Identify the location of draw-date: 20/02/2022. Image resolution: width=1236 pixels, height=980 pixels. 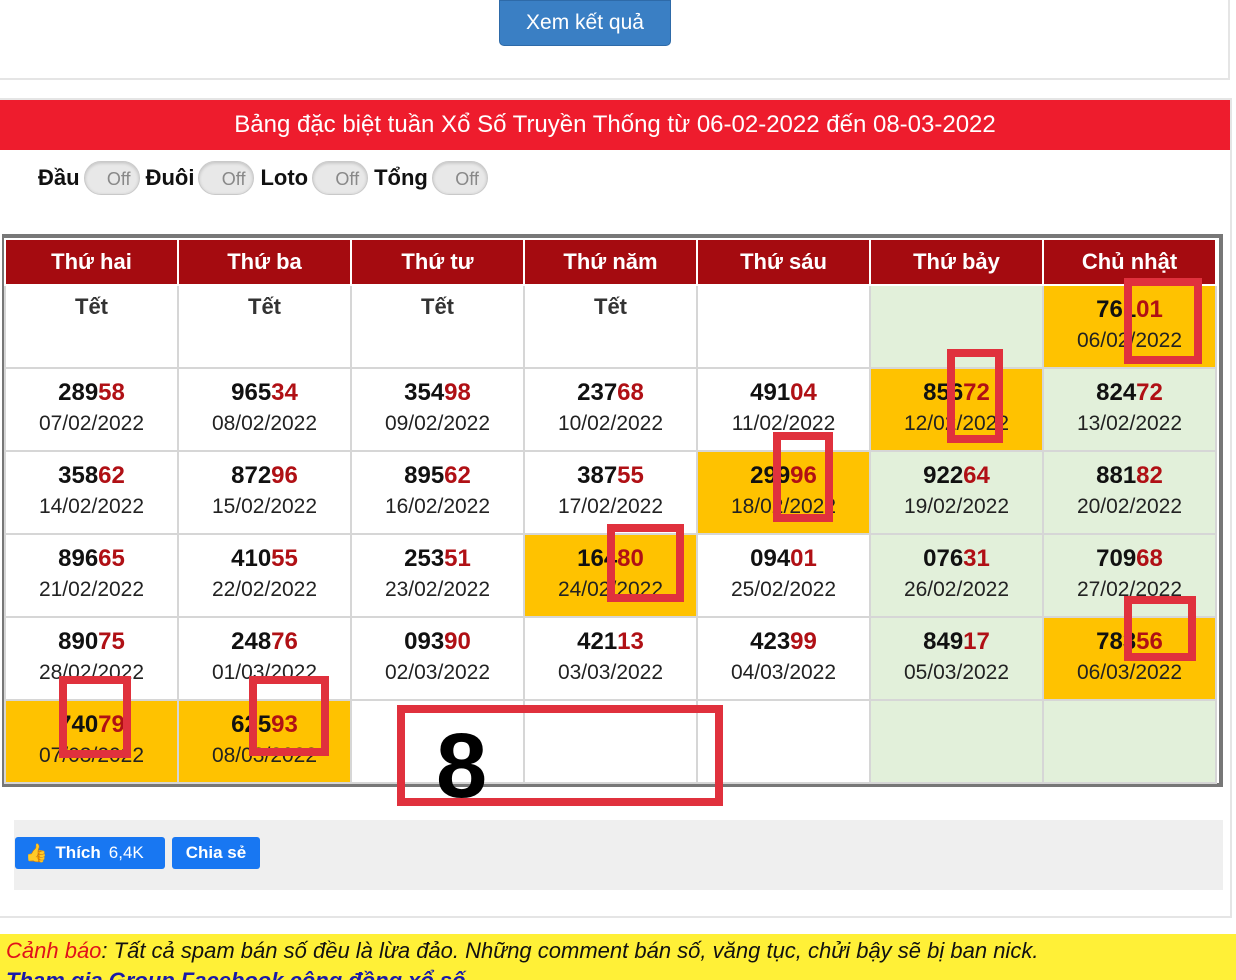
(1129, 506).